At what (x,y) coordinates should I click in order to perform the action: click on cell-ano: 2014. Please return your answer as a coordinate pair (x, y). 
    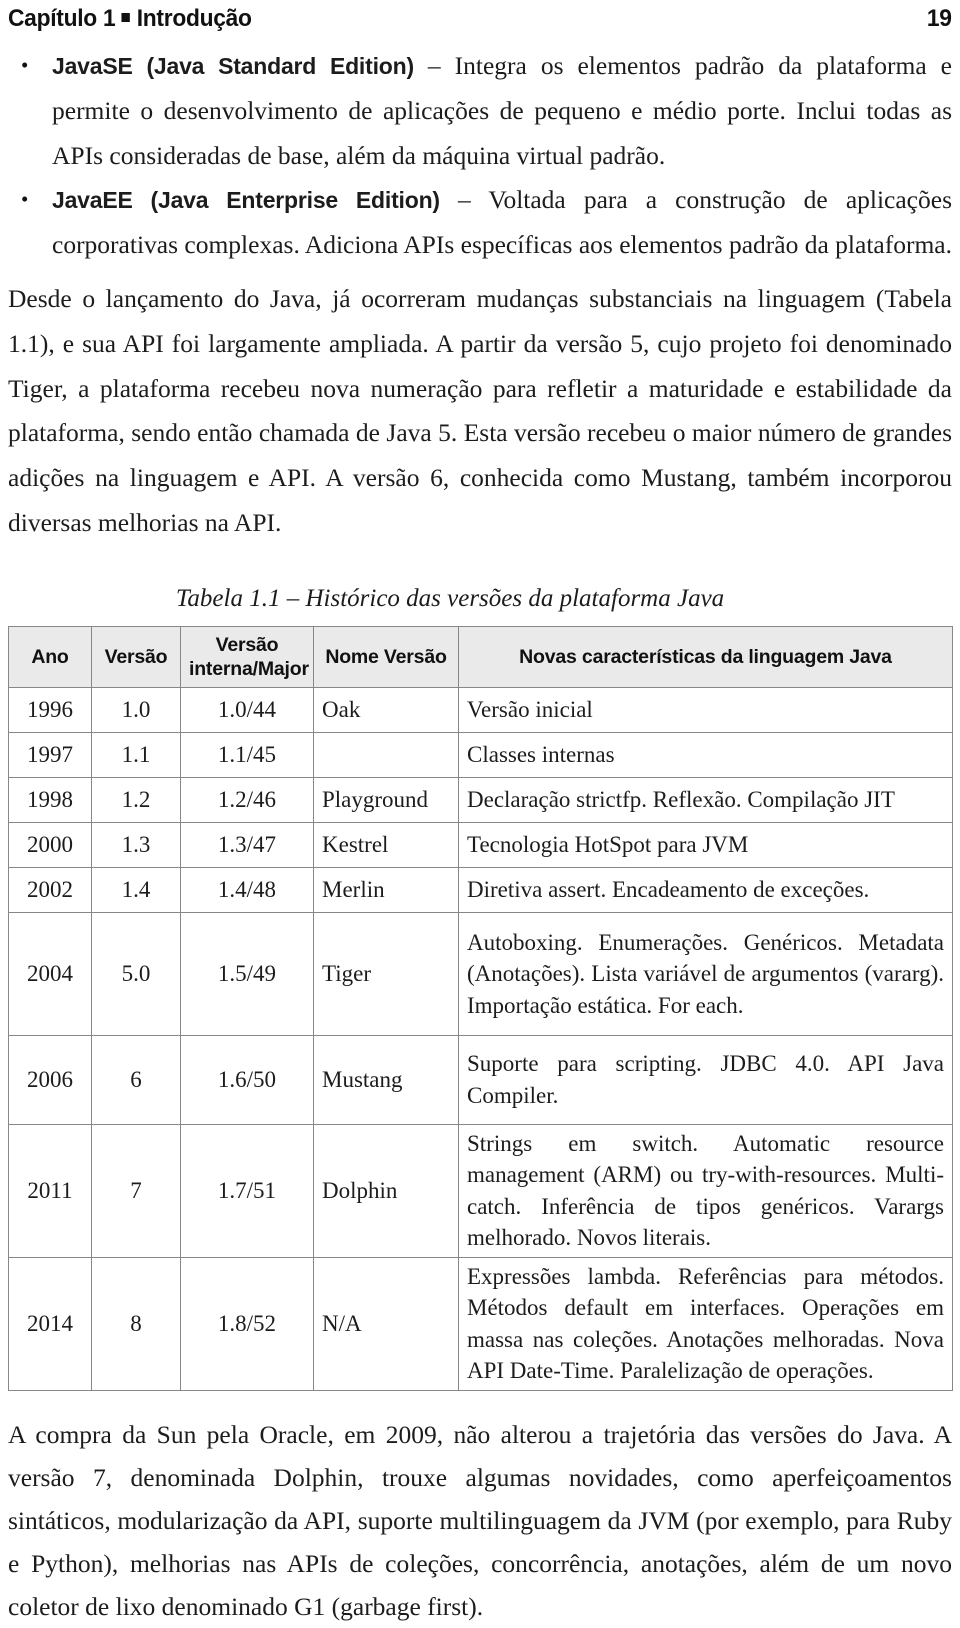
    Looking at the image, I should click on (50, 1323).